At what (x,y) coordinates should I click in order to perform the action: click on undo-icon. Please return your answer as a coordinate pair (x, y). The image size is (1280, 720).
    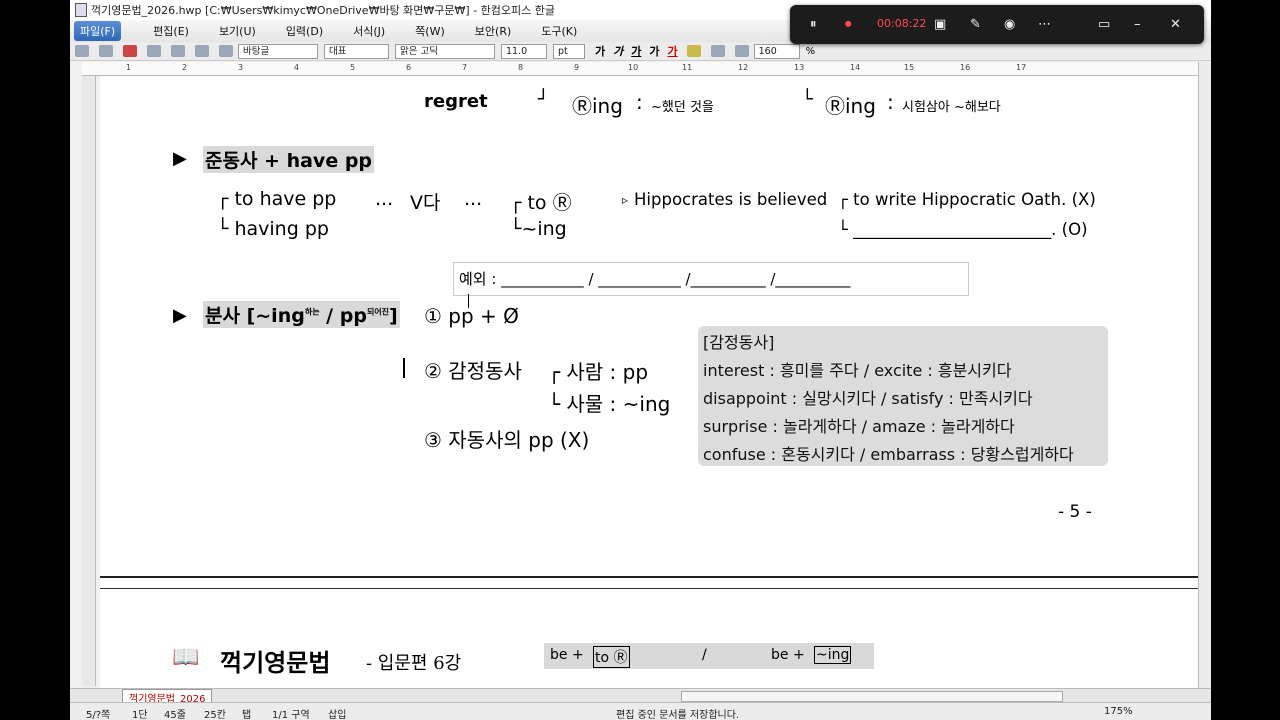
    Looking at the image, I should click on (202, 51).